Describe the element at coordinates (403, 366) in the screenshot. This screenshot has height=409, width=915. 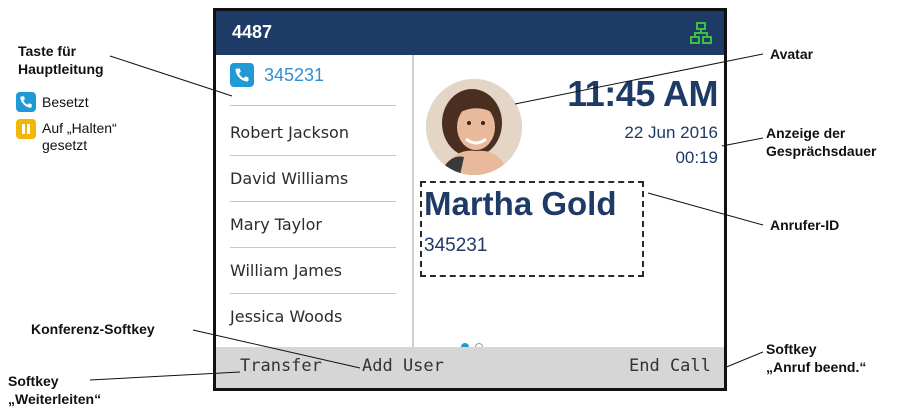
I see `add-user-softkey: Add User` at that location.